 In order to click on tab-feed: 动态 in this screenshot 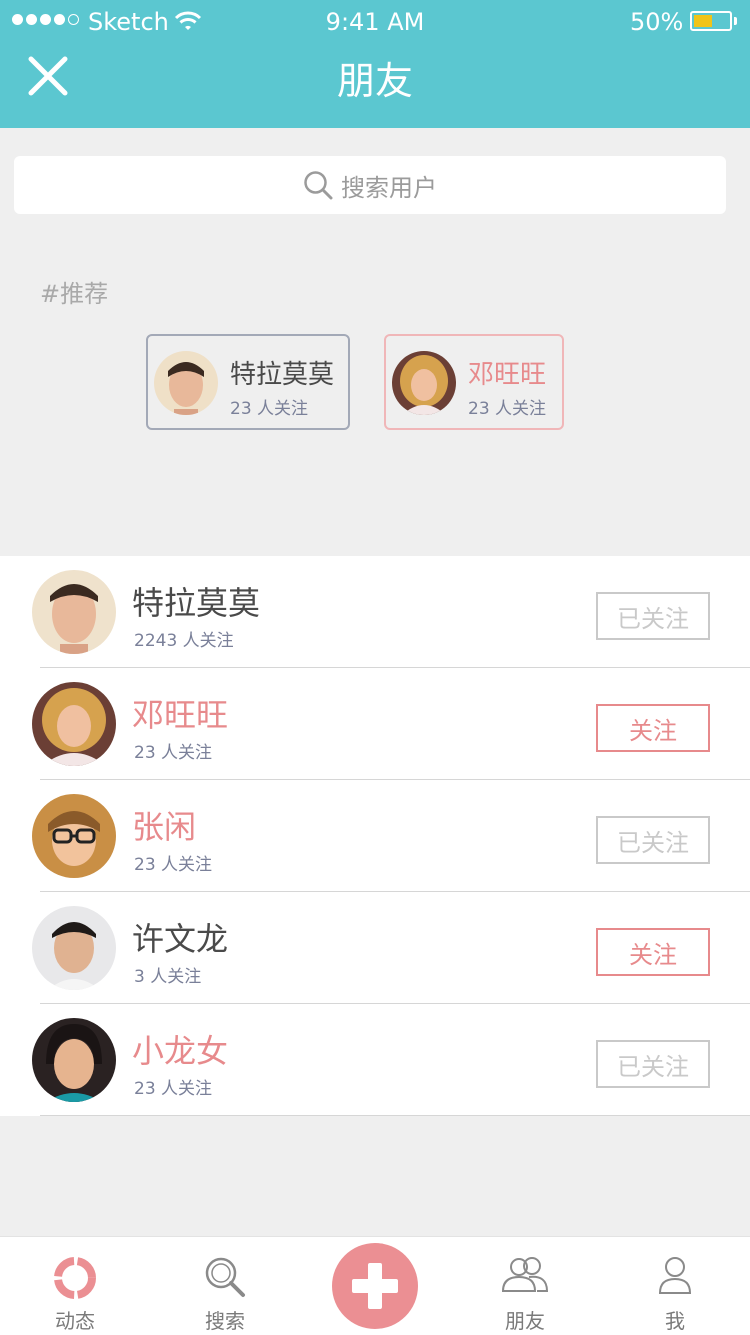, I will do `click(75, 1286)`.